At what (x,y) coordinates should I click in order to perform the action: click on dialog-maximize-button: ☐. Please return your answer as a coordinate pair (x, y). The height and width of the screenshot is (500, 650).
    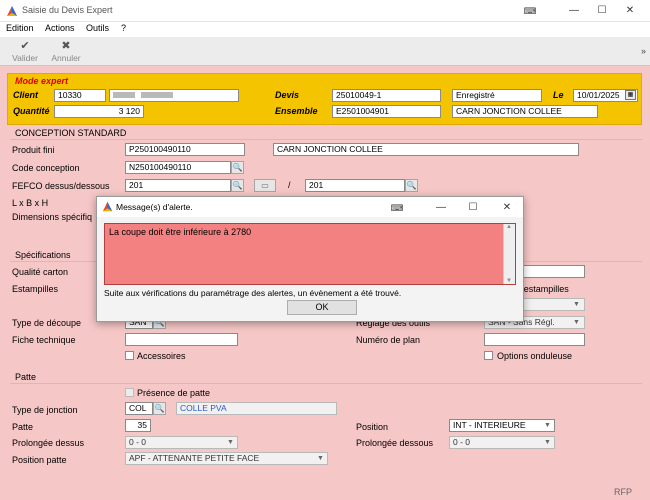
    Looking at the image, I should click on (473, 208).